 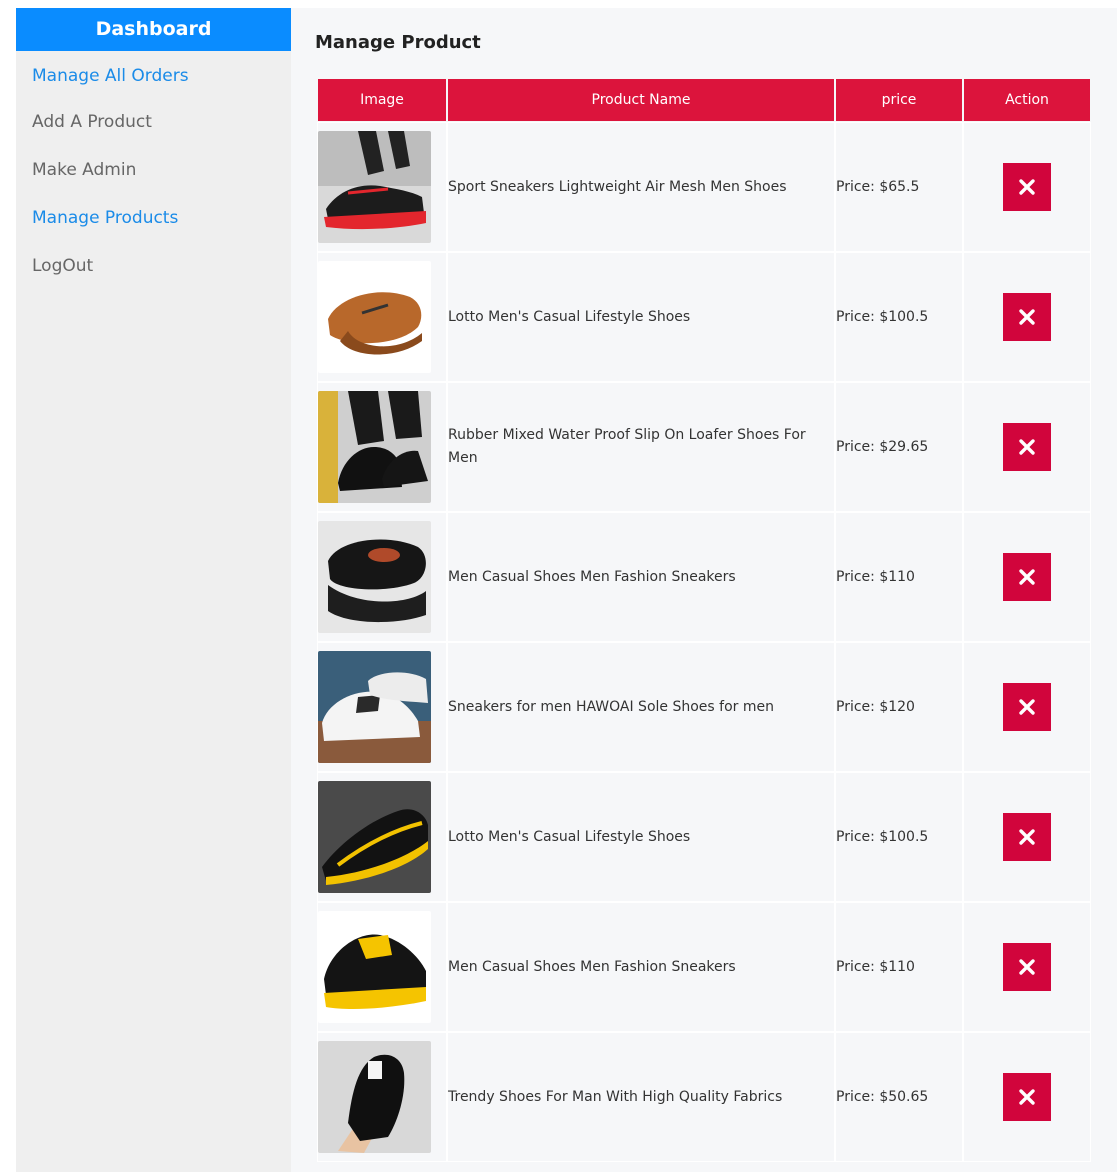 What do you see at coordinates (641, 100) in the screenshot?
I see `column-header-product-name: Product Name` at bounding box center [641, 100].